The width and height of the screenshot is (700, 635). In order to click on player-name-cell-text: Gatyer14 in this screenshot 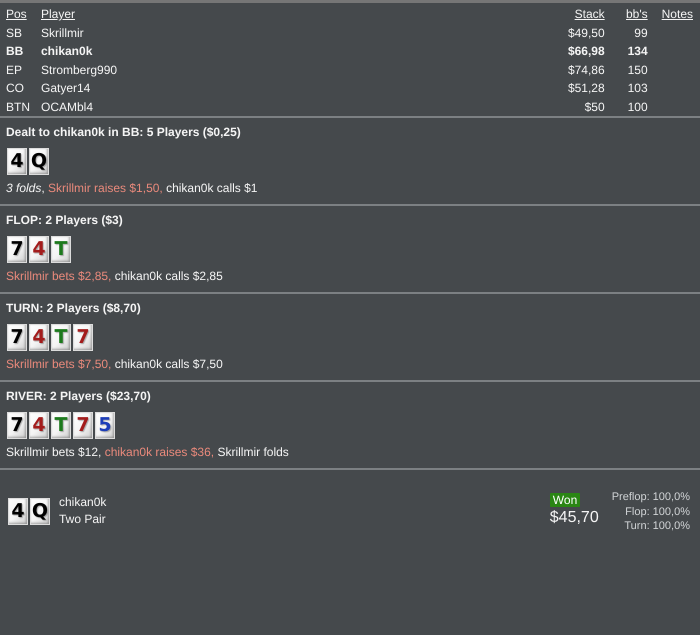, I will do `click(66, 88)`.